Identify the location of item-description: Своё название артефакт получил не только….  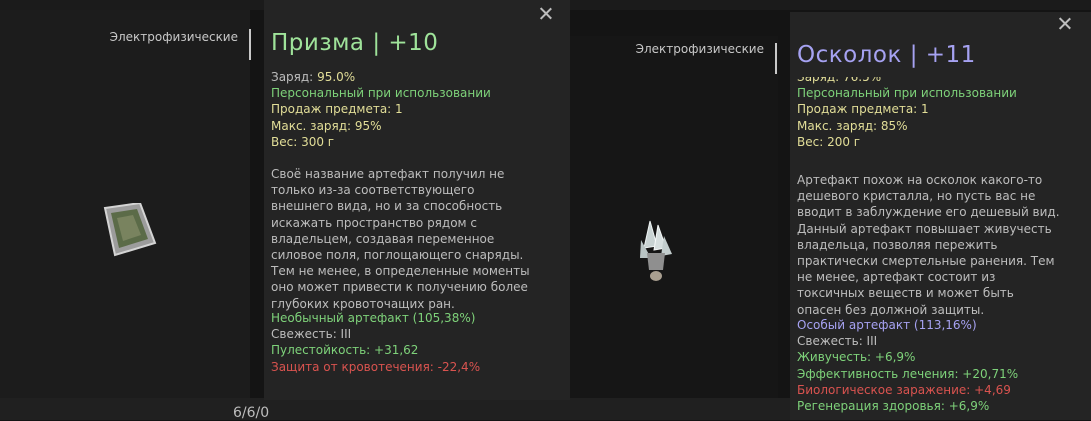
(400, 239).